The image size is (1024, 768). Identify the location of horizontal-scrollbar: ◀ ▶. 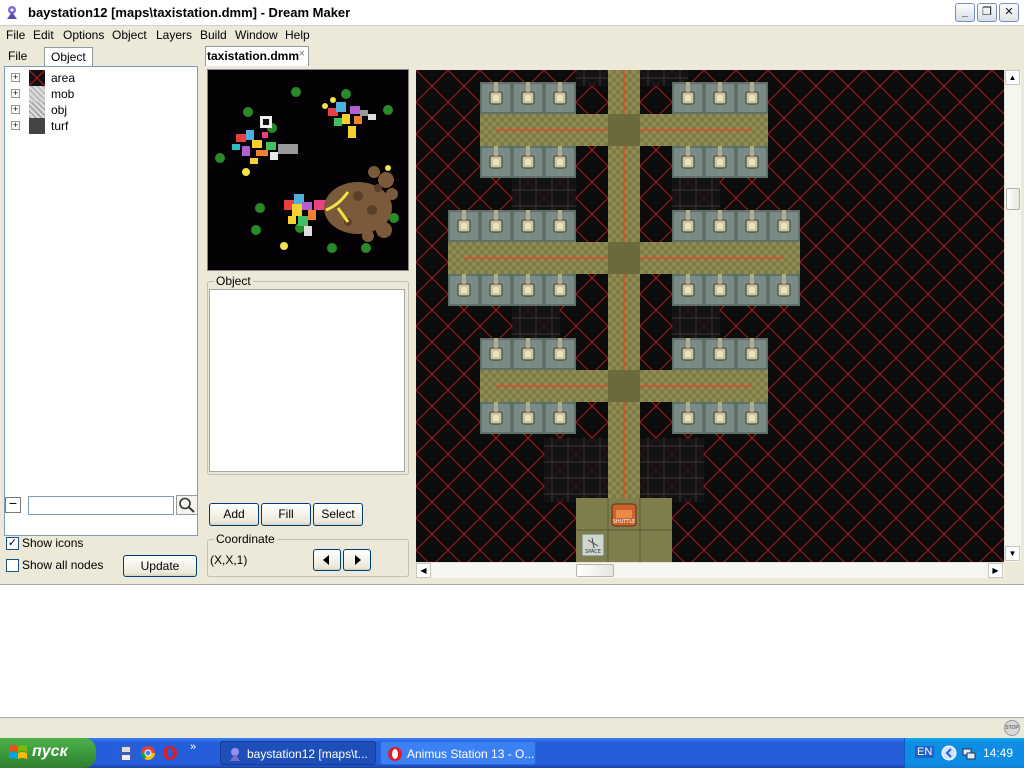
(710, 570).